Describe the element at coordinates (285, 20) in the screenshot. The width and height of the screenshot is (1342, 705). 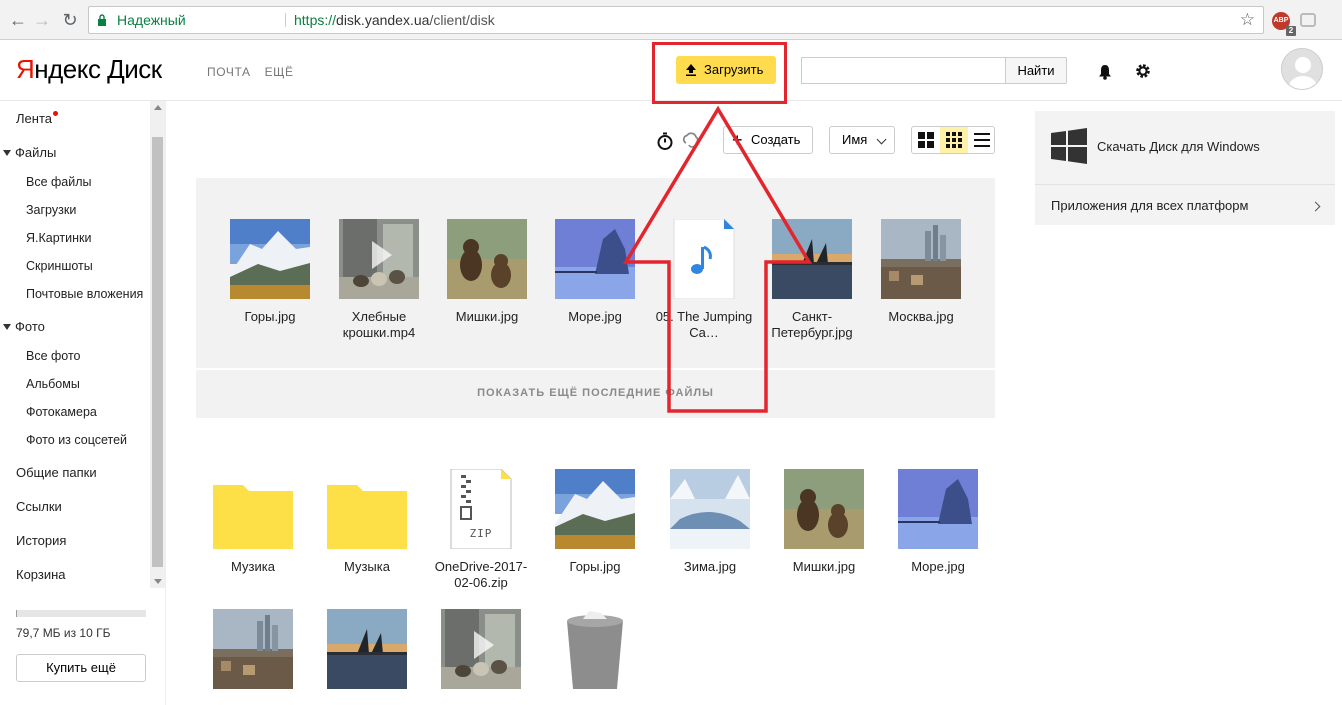
I see `omnibox-separator` at that location.